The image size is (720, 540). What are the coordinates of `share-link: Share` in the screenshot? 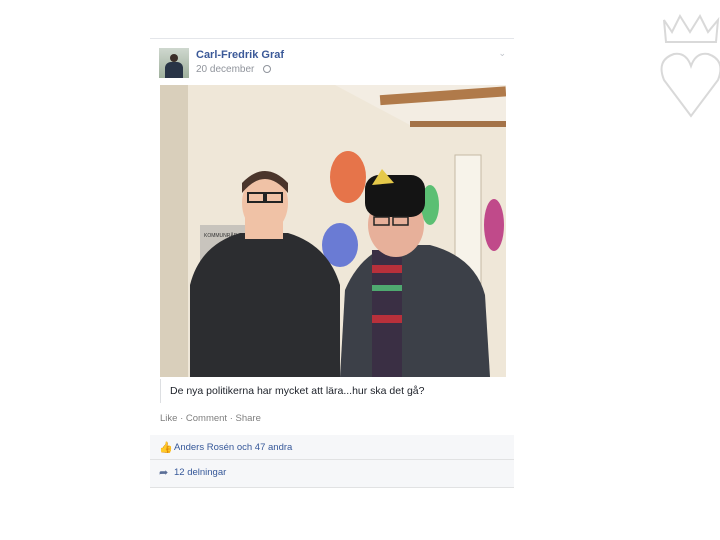 It's located at (248, 418).